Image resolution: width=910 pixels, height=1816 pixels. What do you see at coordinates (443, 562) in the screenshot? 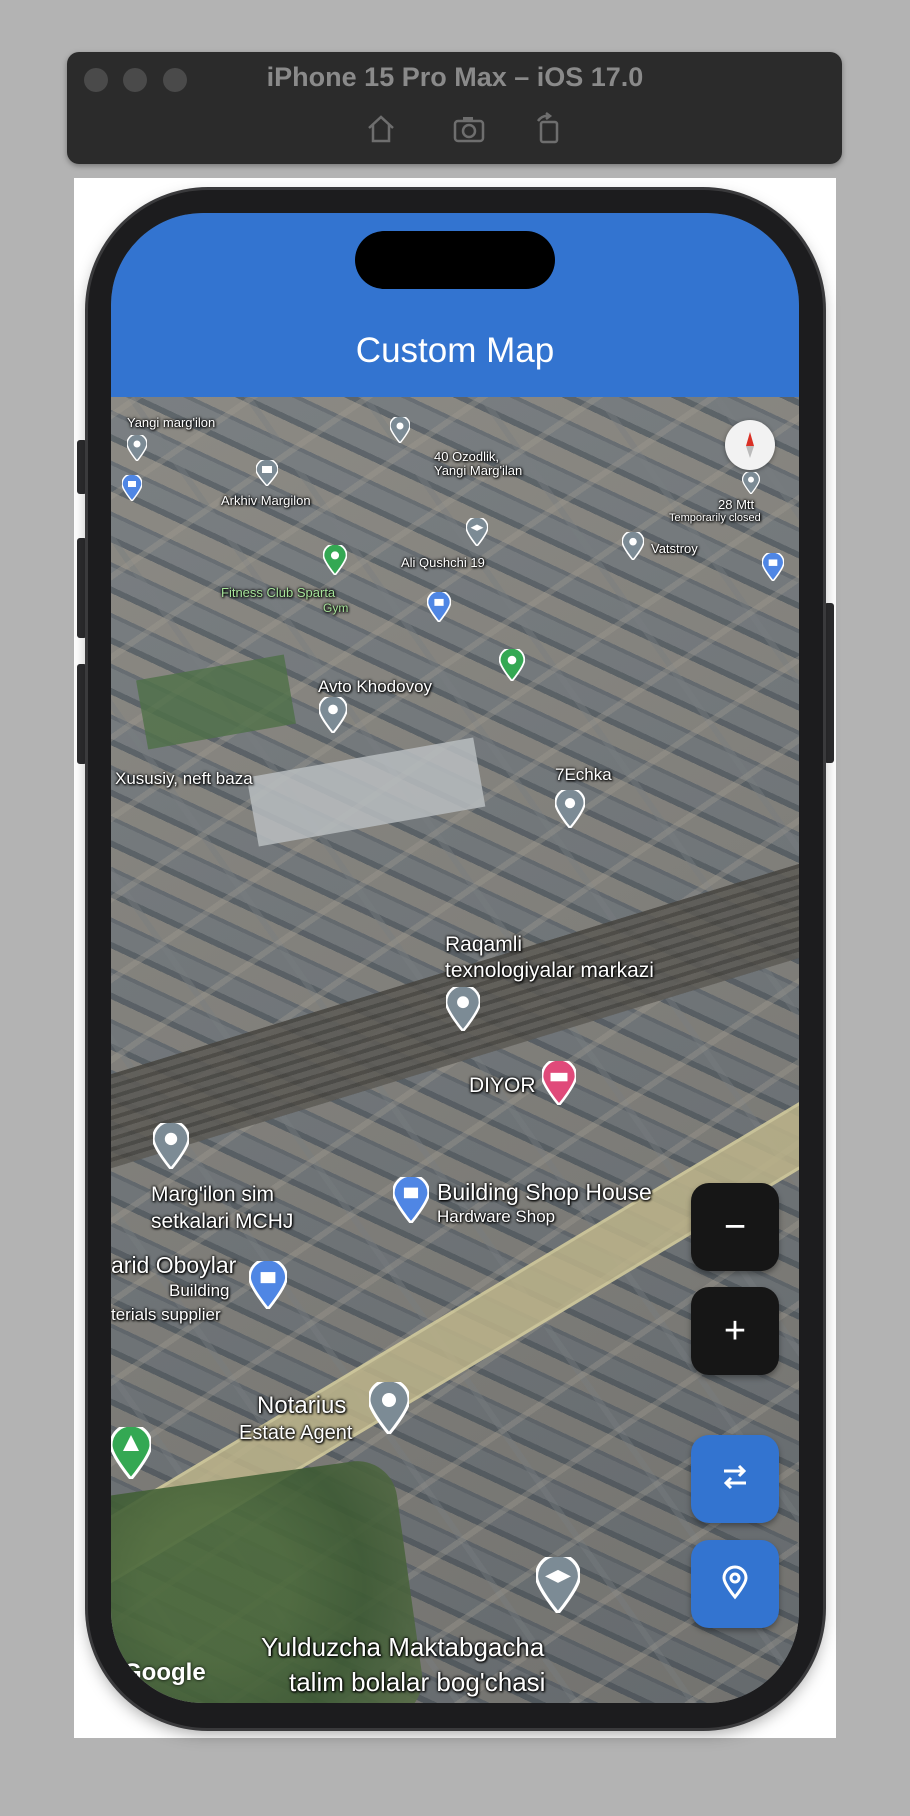
I see `map-label: Ali Qushchi 19` at bounding box center [443, 562].